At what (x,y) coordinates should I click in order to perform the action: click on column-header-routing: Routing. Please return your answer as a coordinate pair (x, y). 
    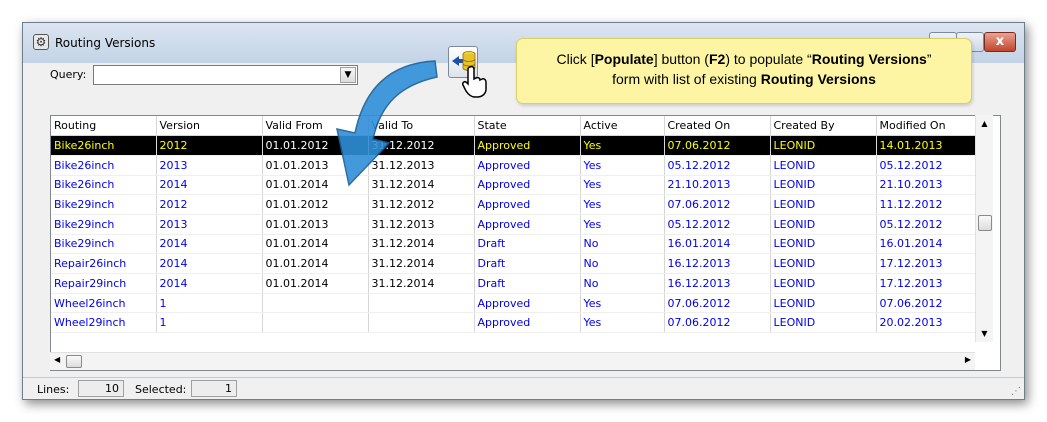
    Looking at the image, I should click on (104, 126).